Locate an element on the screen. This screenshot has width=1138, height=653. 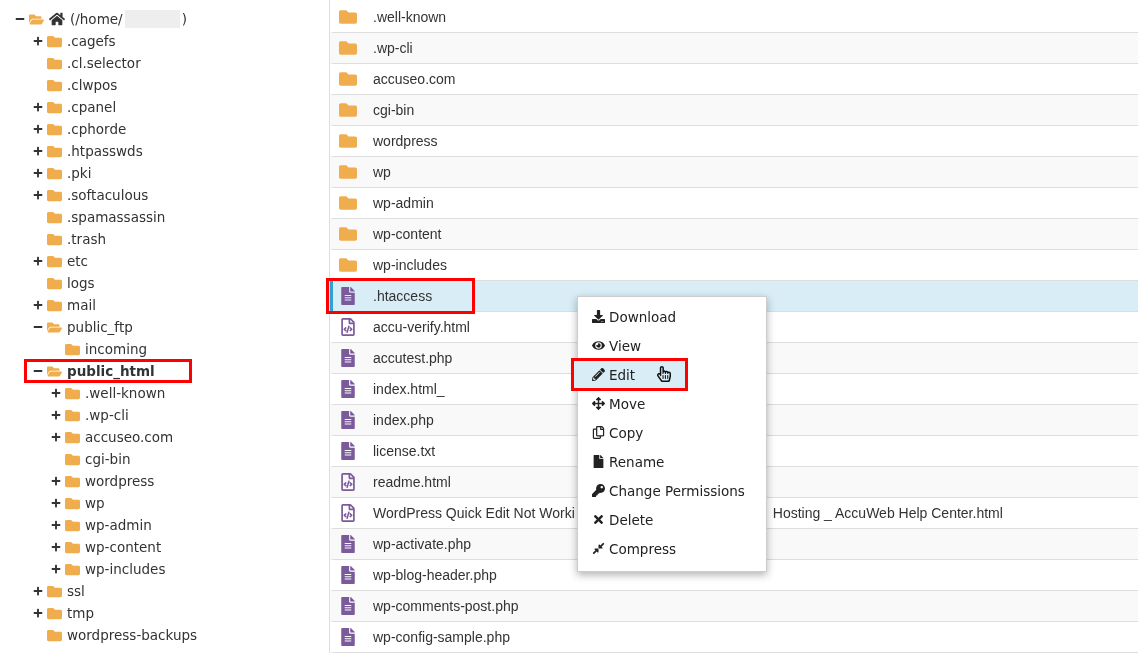
file-name: cgi-bin is located at coordinates (394, 110).